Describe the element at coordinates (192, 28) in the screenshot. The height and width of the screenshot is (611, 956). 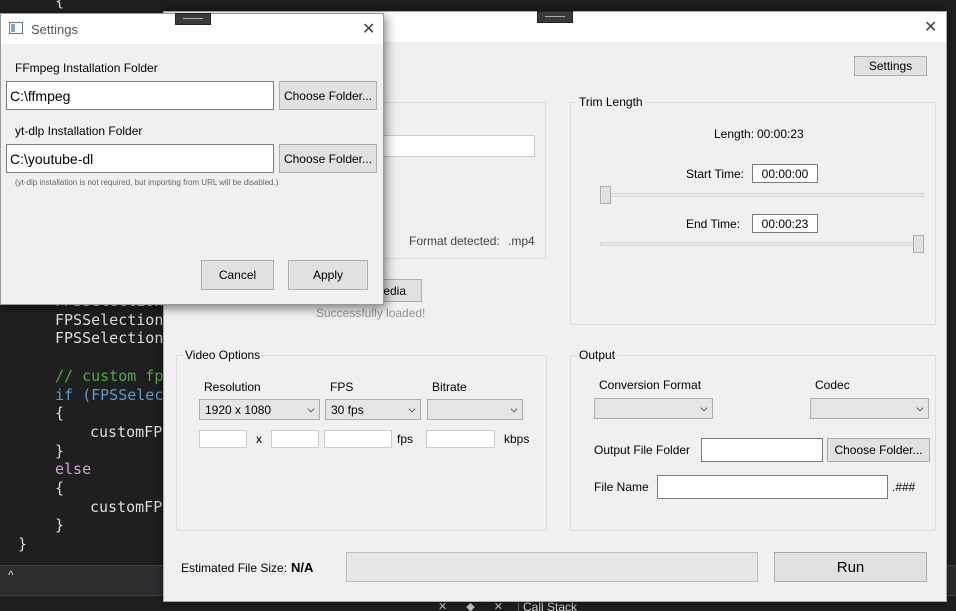
I see `settings-title-bar: Settings ✕` at that location.